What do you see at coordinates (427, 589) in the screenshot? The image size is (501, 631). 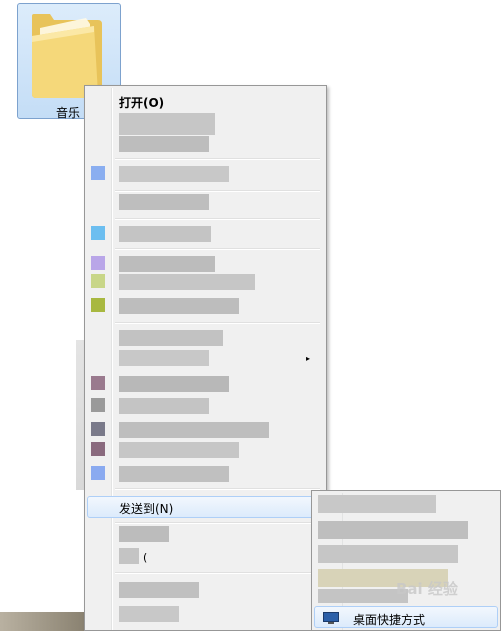 I see `watermark: Bai 经验` at bounding box center [427, 589].